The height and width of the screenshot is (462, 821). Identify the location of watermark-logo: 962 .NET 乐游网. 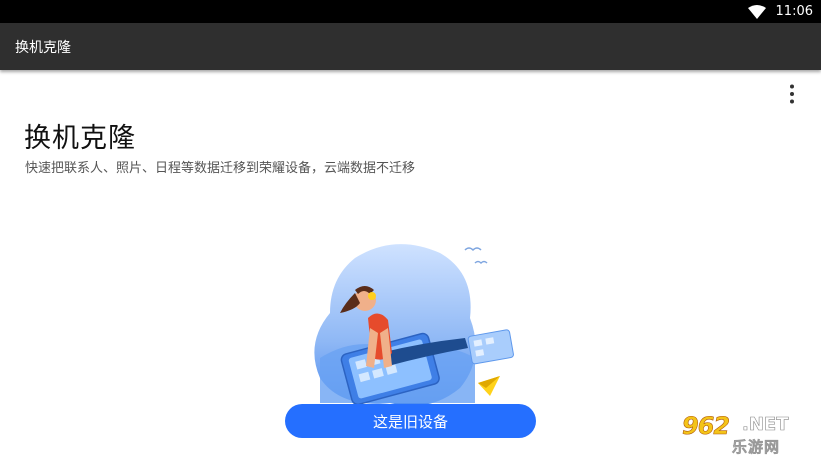
(750, 435).